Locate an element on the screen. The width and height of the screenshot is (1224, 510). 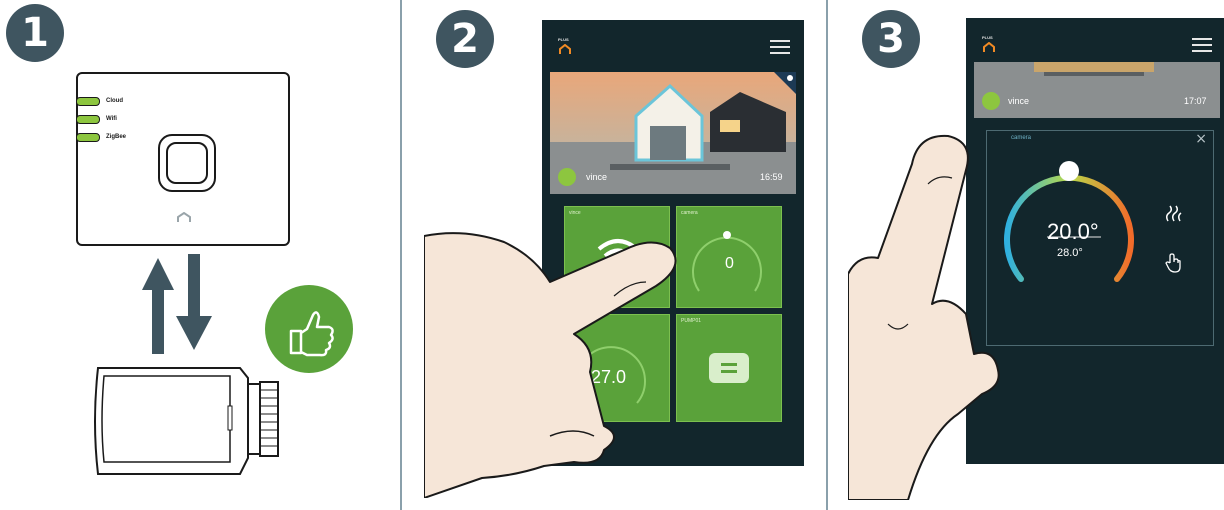
sync-arrows-icon is located at coordinates (177, 304).